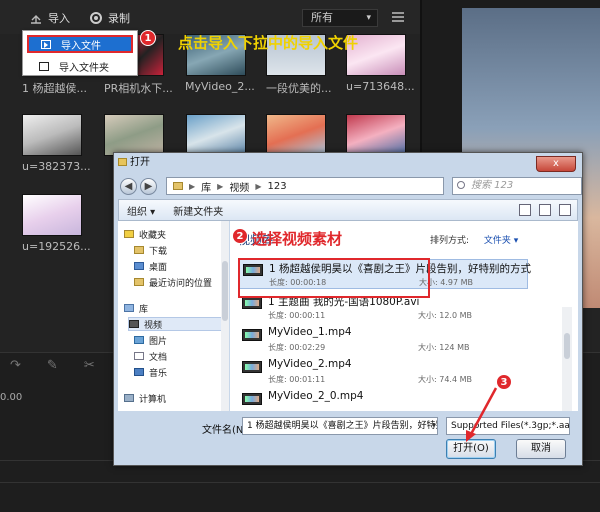 This screenshot has height=512, width=600. I want to click on search-icon, so click(461, 185).